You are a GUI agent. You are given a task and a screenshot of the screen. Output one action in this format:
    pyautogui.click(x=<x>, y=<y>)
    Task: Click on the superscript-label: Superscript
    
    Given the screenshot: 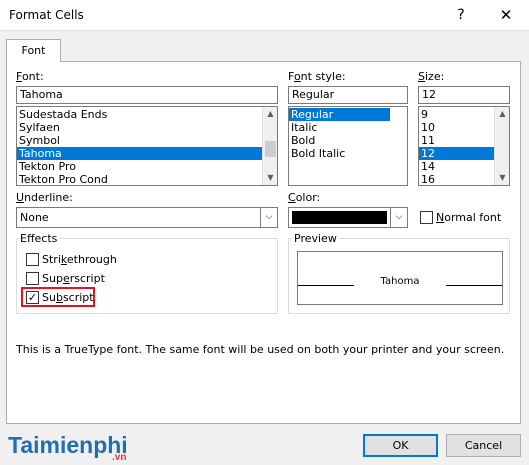 What is the action you would take?
    pyautogui.click(x=73, y=278)
    